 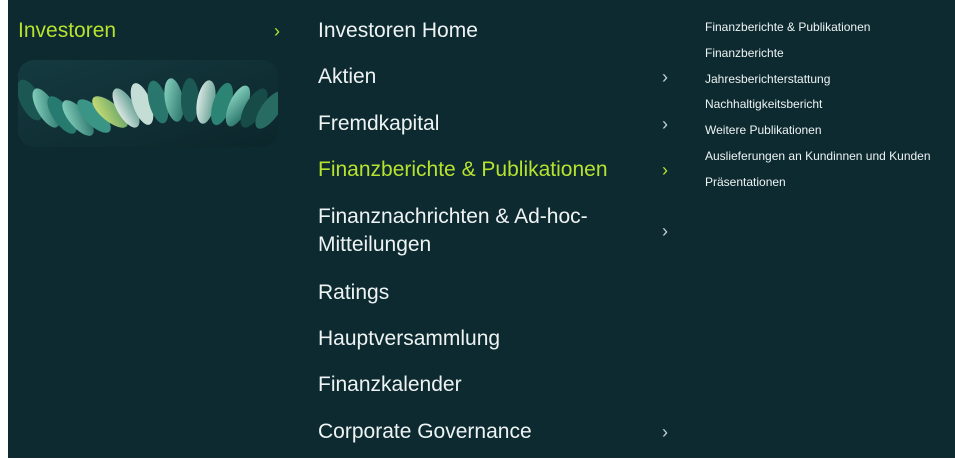 I want to click on menu-item-finanzberichte-publikationen: Finanzberichte & Publikationen ›, so click(x=493, y=170).